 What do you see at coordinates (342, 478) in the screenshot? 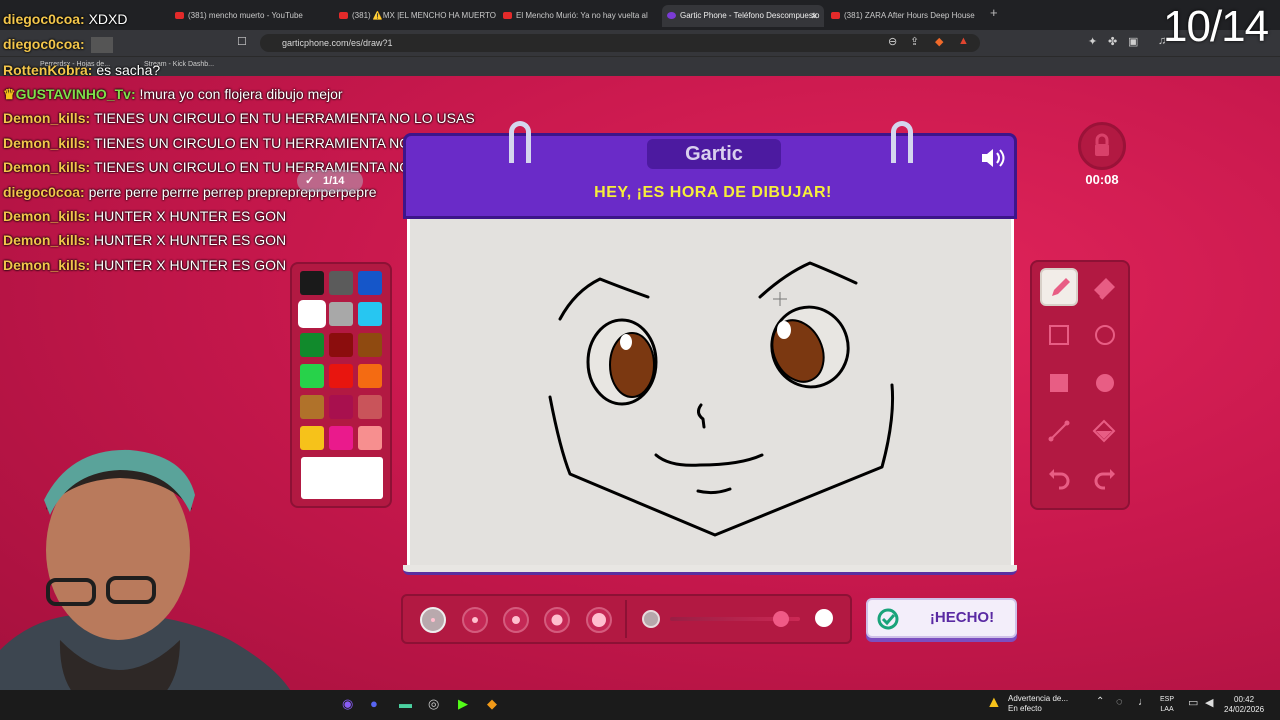
I see `custom-color-swatch` at bounding box center [342, 478].